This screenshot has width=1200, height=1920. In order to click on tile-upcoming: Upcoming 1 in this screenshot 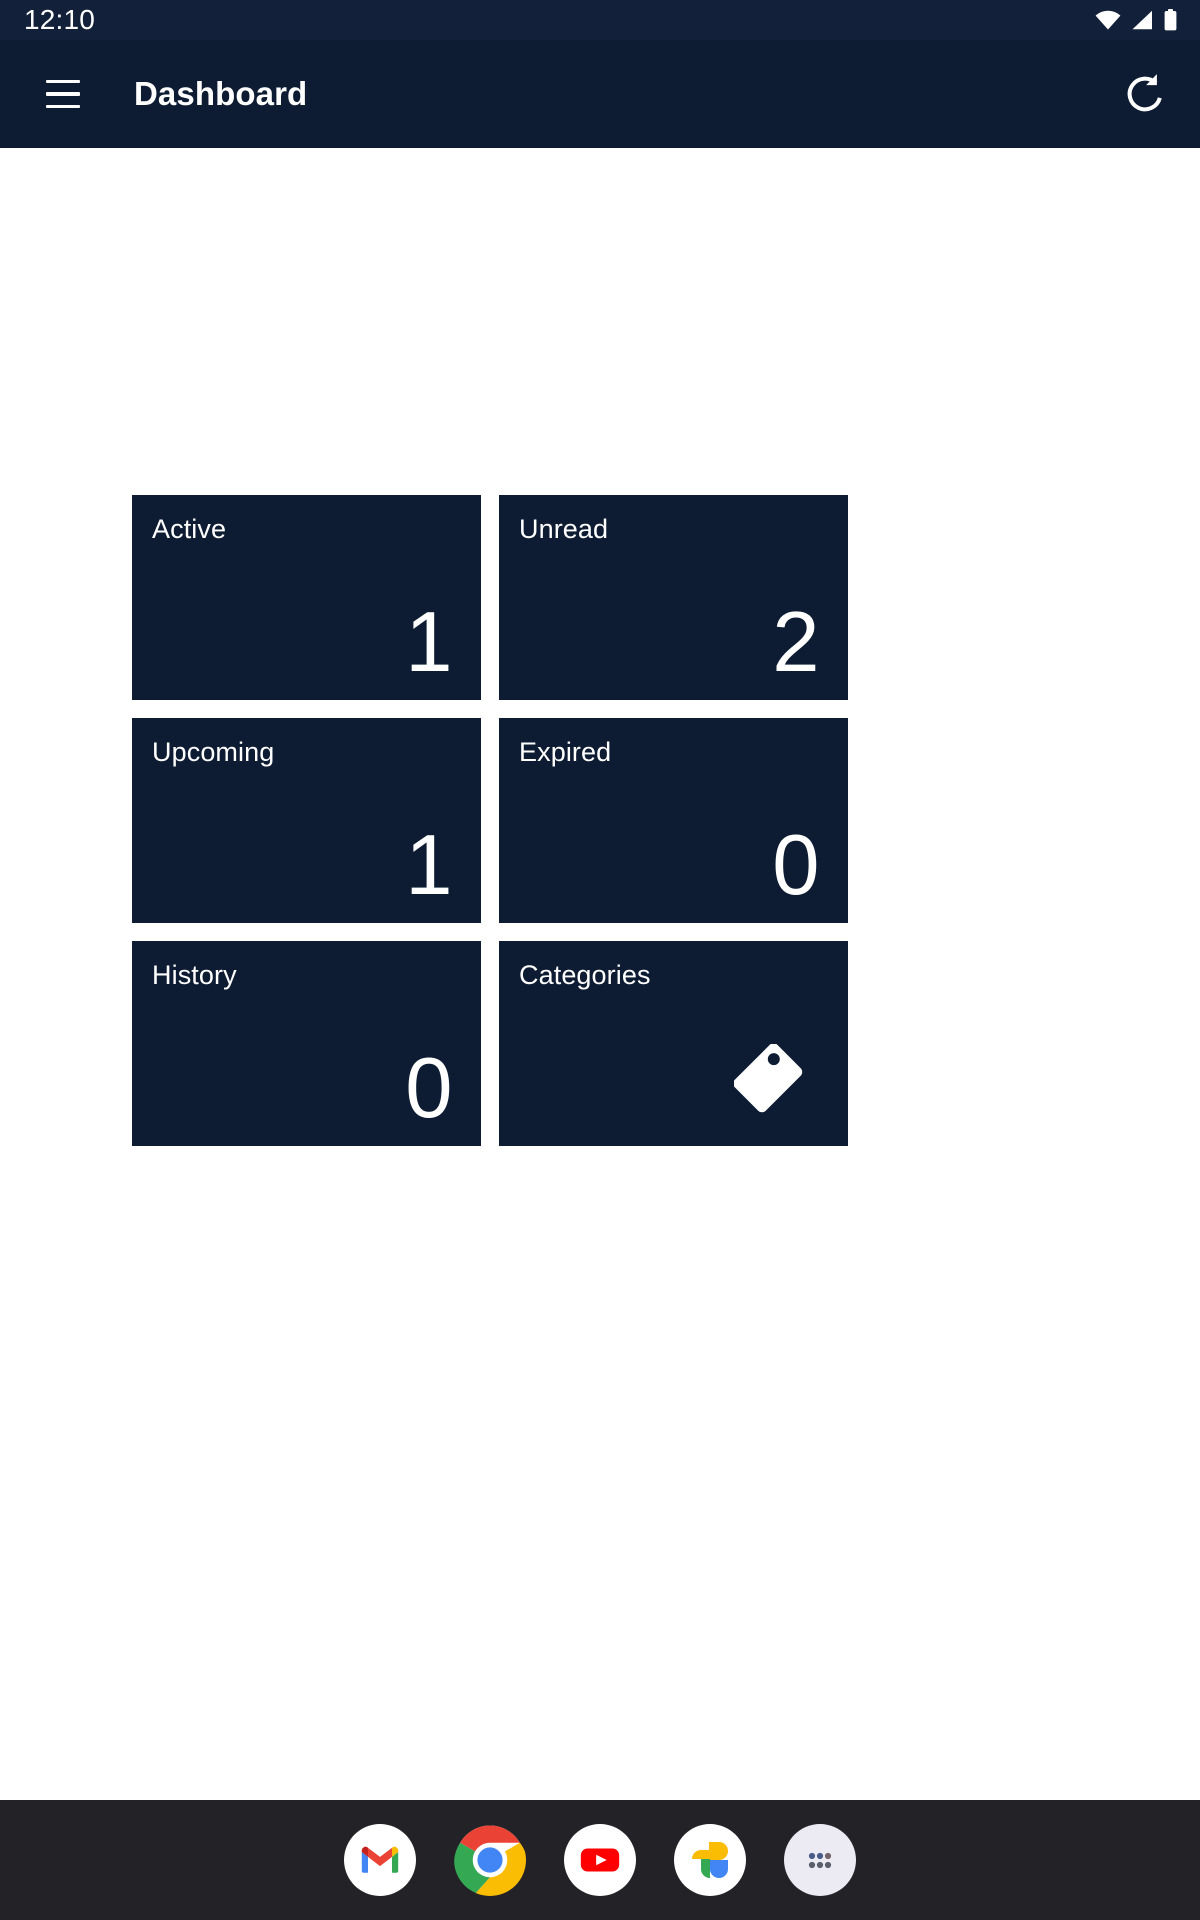, I will do `click(306, 820)`.